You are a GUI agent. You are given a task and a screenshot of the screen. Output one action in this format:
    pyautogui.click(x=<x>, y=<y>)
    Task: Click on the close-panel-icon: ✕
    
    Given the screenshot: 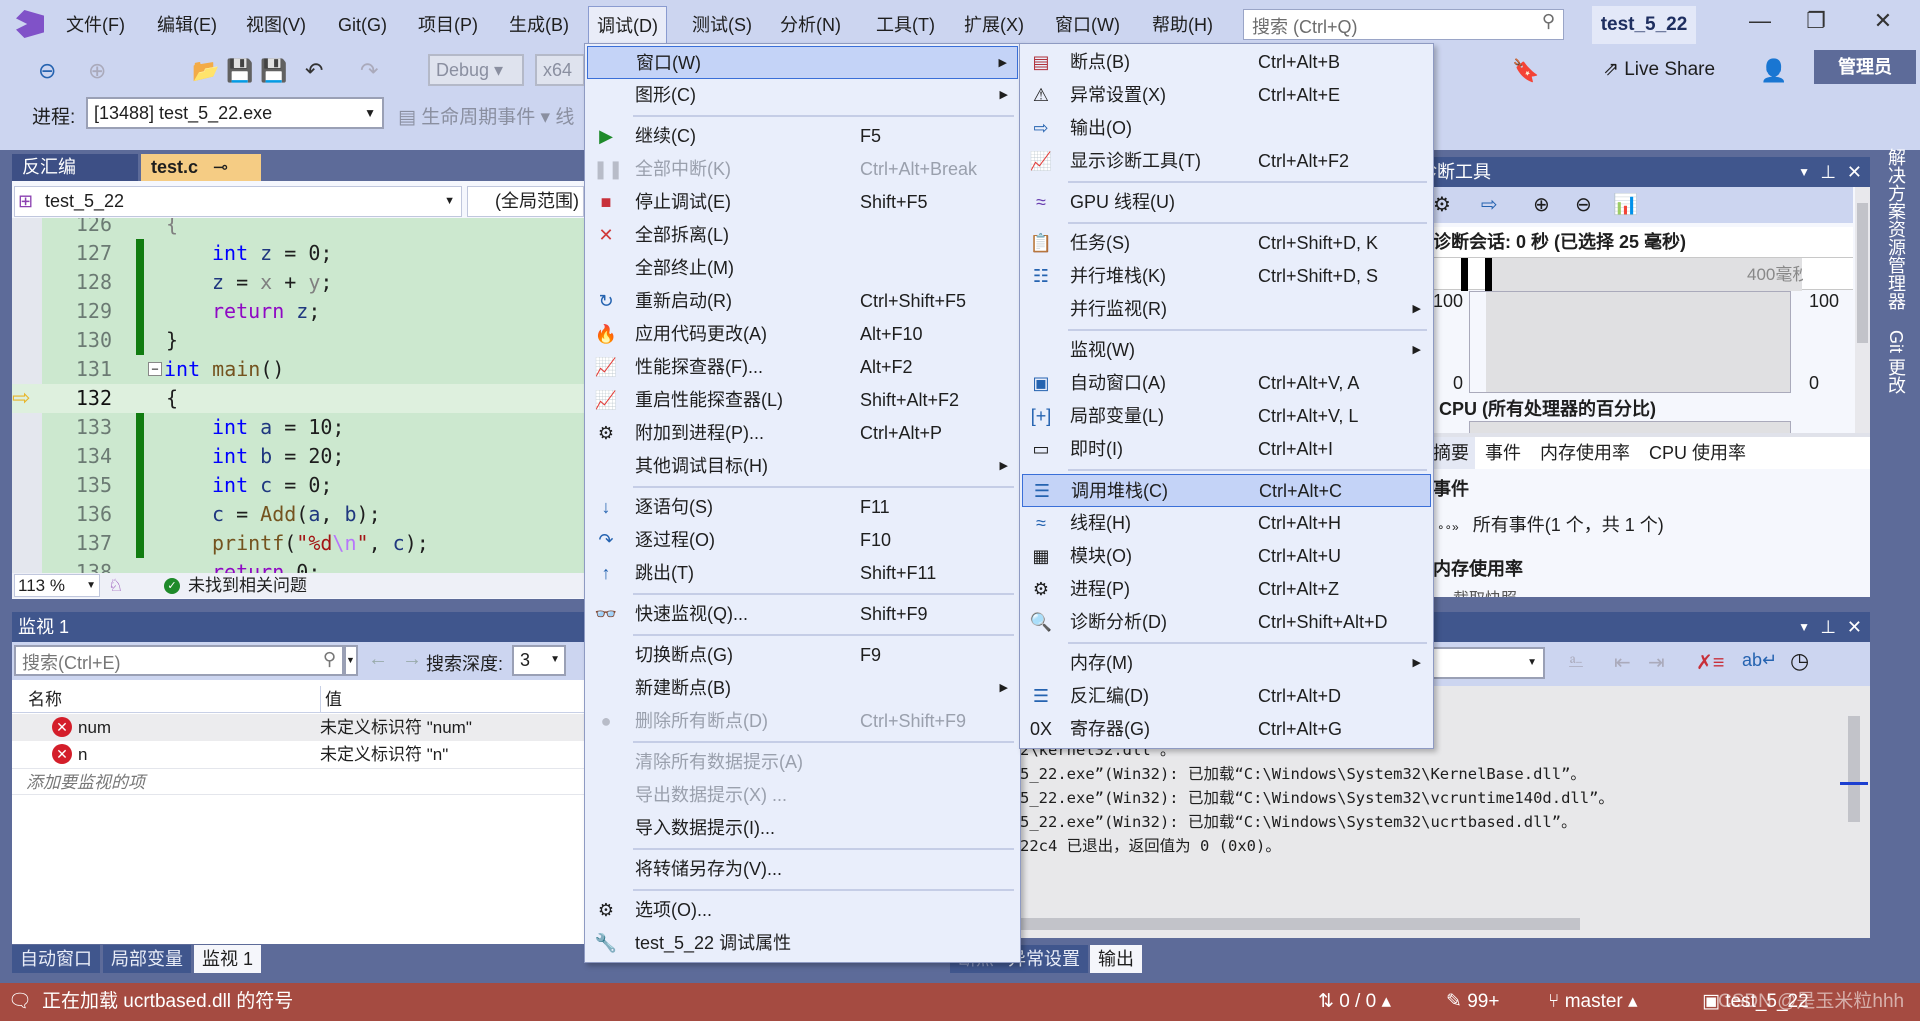 What is the action you would take?
    pyautogui.click(x=1854, y=172)
    